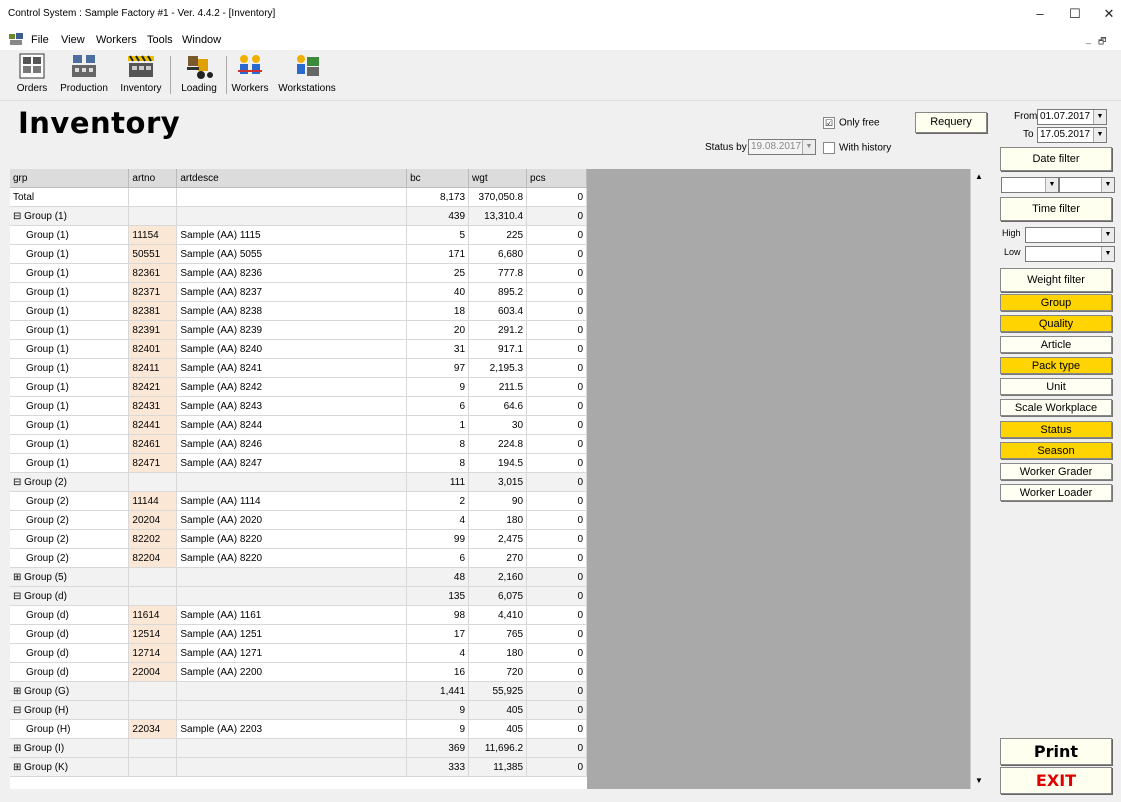 This screenshot has width=1121, height=802. What do you see at coordinates (70, 520) in the screenshot?
I see `cell-grp: Group (2)` at bounding box center [70, 520].